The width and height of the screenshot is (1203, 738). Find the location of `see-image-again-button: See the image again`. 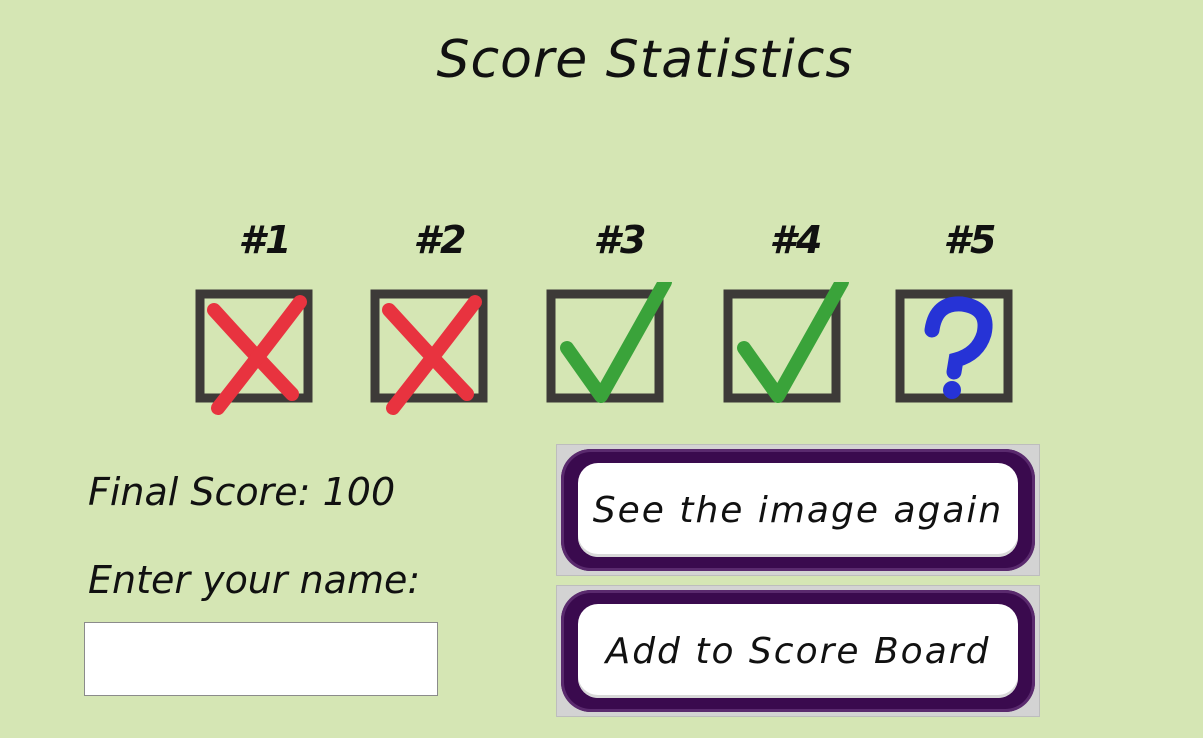

see-image-again-button: See the image again is located at coordinates (798, 510).